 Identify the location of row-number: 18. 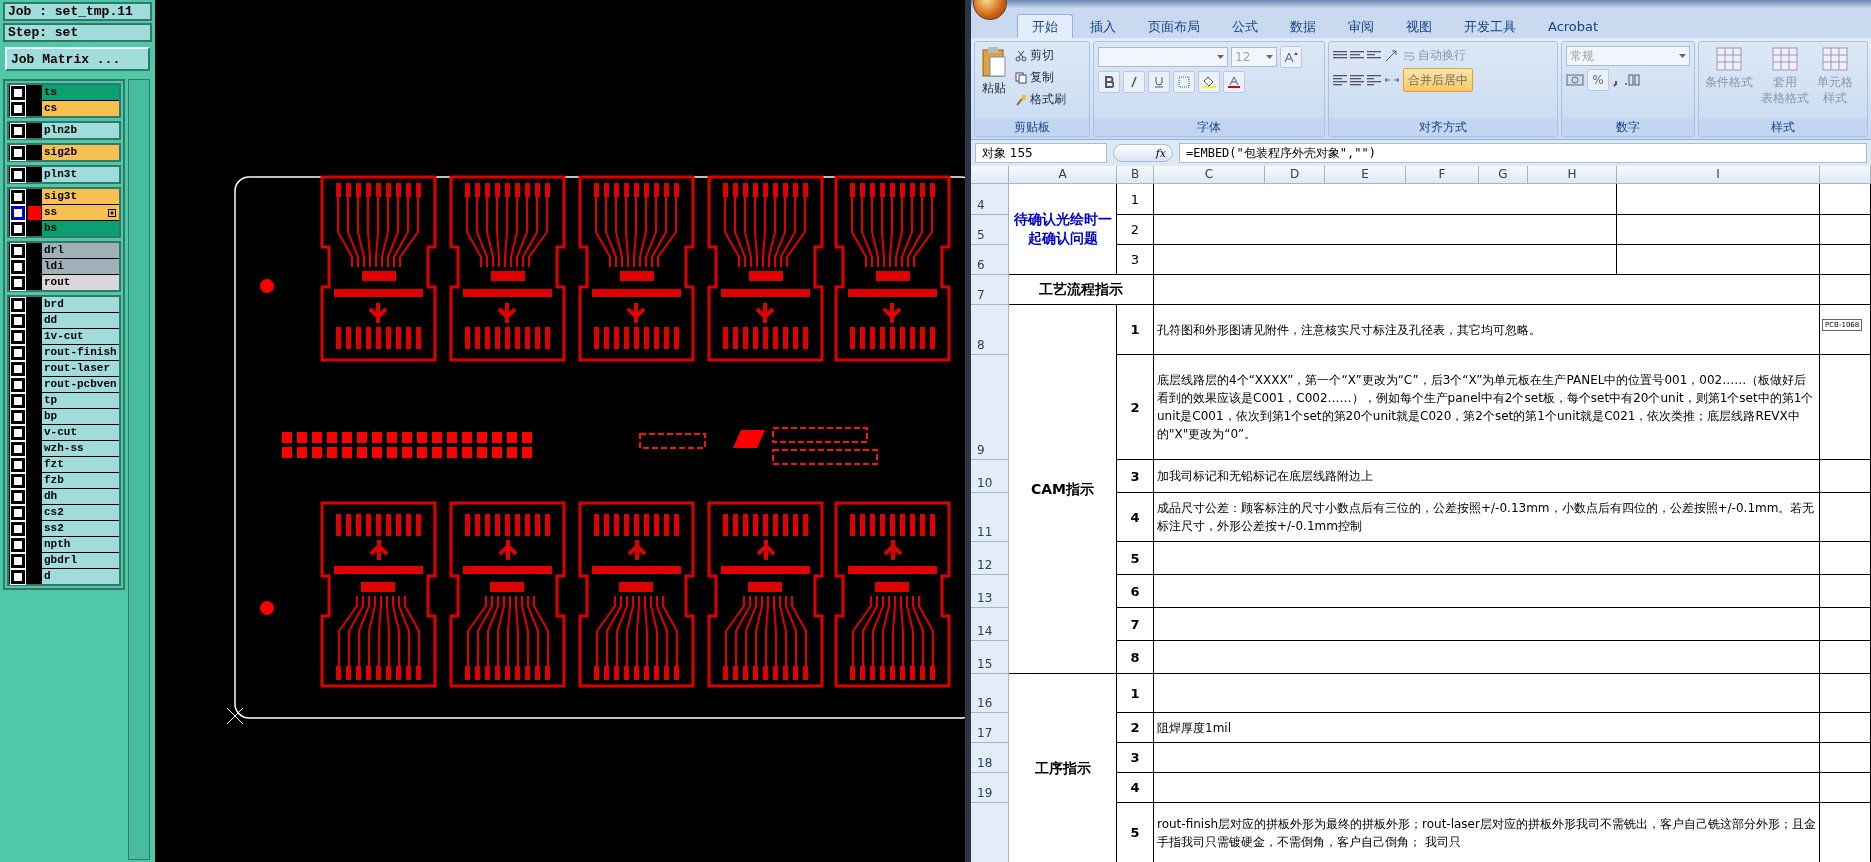
(990, 758).